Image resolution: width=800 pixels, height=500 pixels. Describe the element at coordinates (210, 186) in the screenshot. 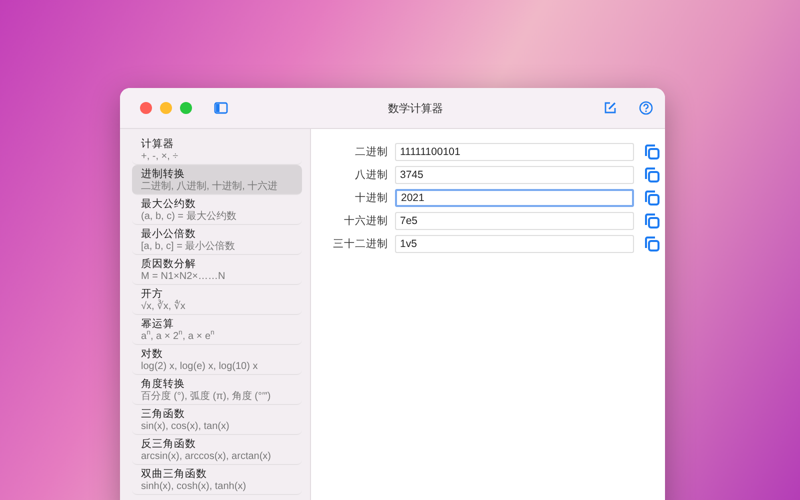

I see `item-subtitle: 二进制, 八进制, 十进制, 十六进` at that location.